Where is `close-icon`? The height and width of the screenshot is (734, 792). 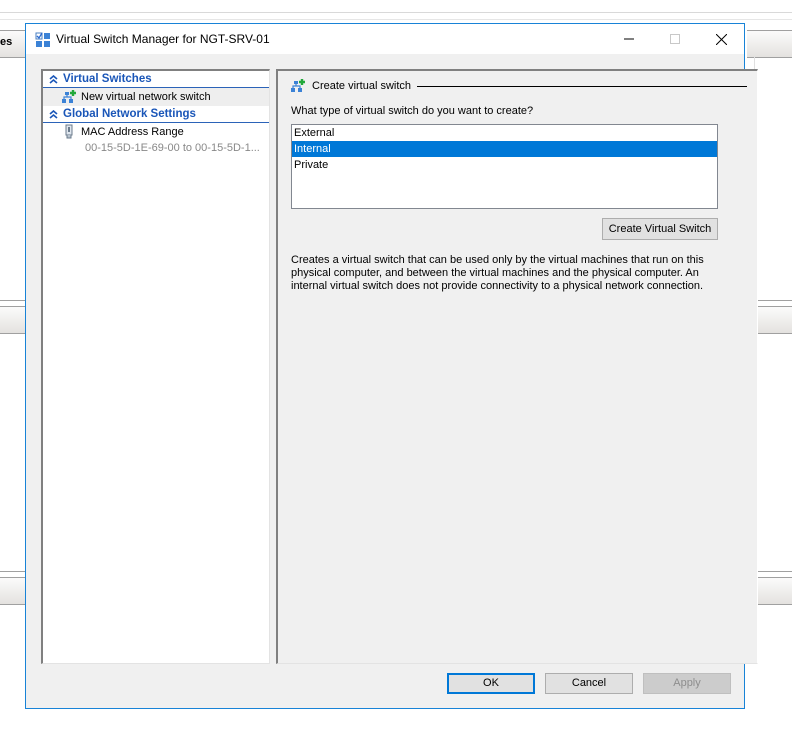 close-icon is located at coordinates (721, 39).